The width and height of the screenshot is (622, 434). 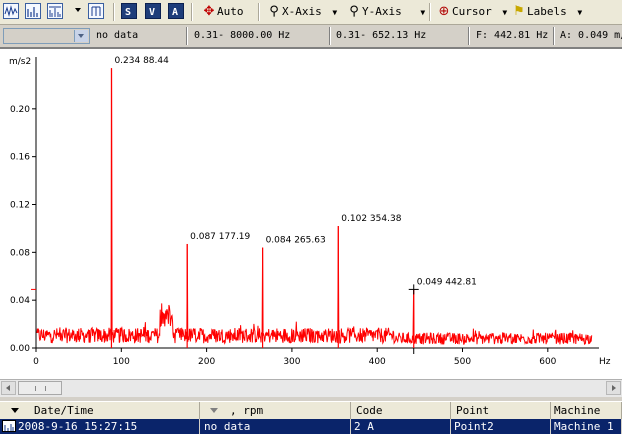 I want to click on cell-point: Point2, so click(x=501, y=426).